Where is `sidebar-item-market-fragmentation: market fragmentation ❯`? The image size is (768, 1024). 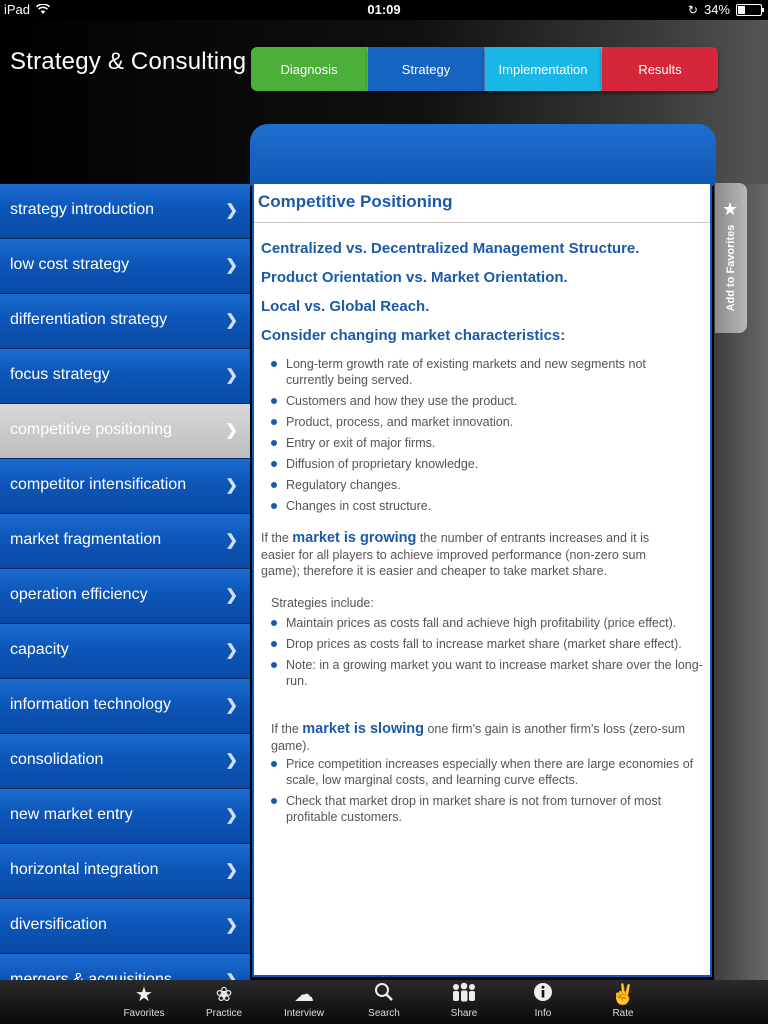 sidebar-item-market-fragmentation: market fragmentation ❯ is located at coordinates (125, 541).